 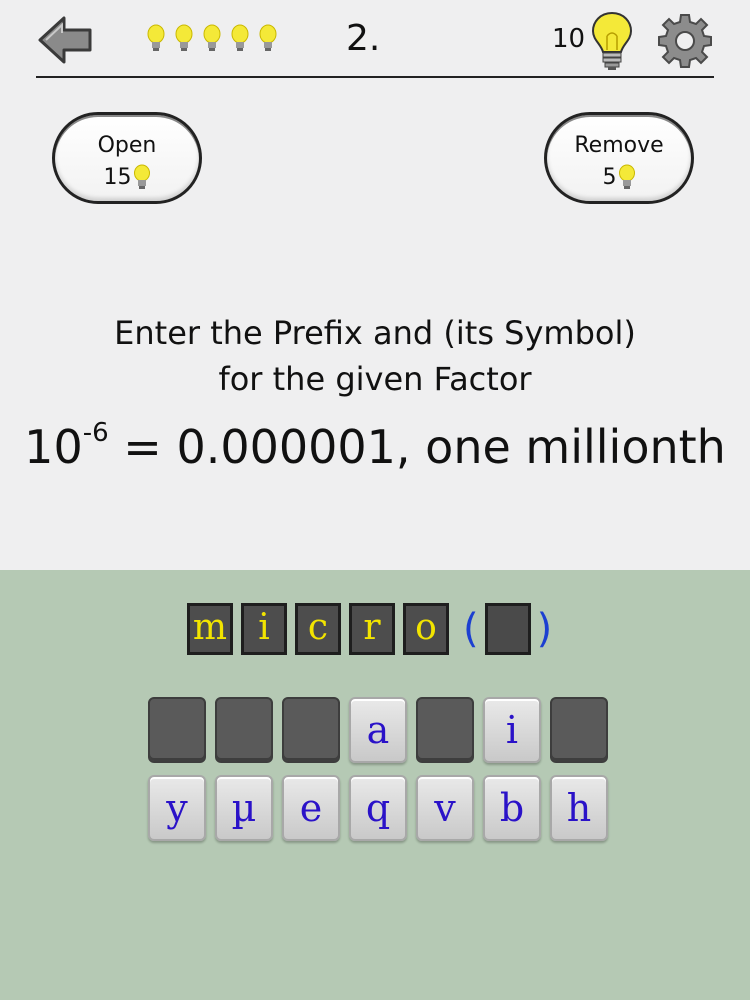 What do you see at coordinates (619, 145) in the screenshot?
I see `remove-label: Remove` at bounding box center [619, 145].